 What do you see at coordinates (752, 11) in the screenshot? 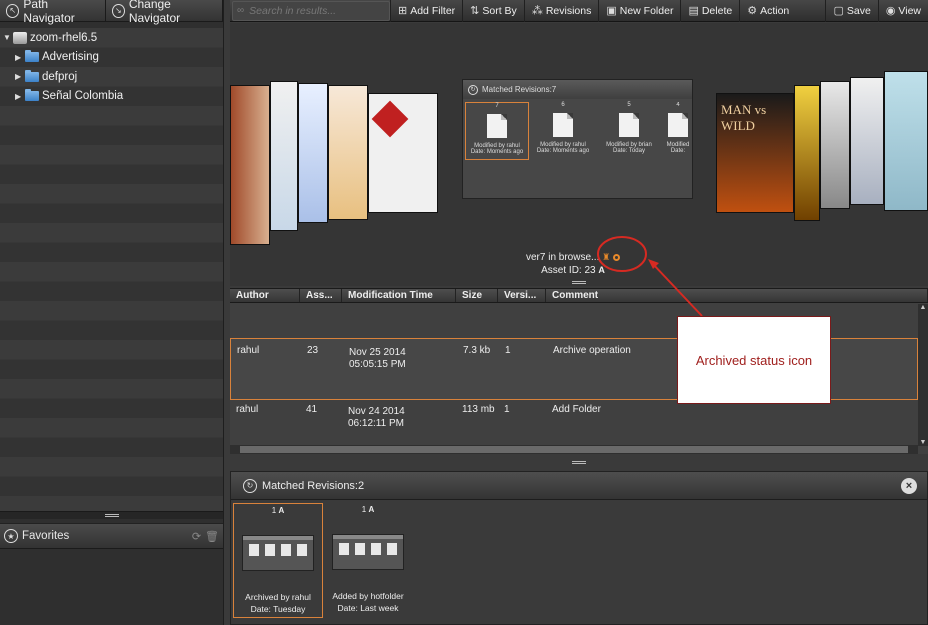
I see `gear-icon: ⚙` at bounding box center [752, 11].